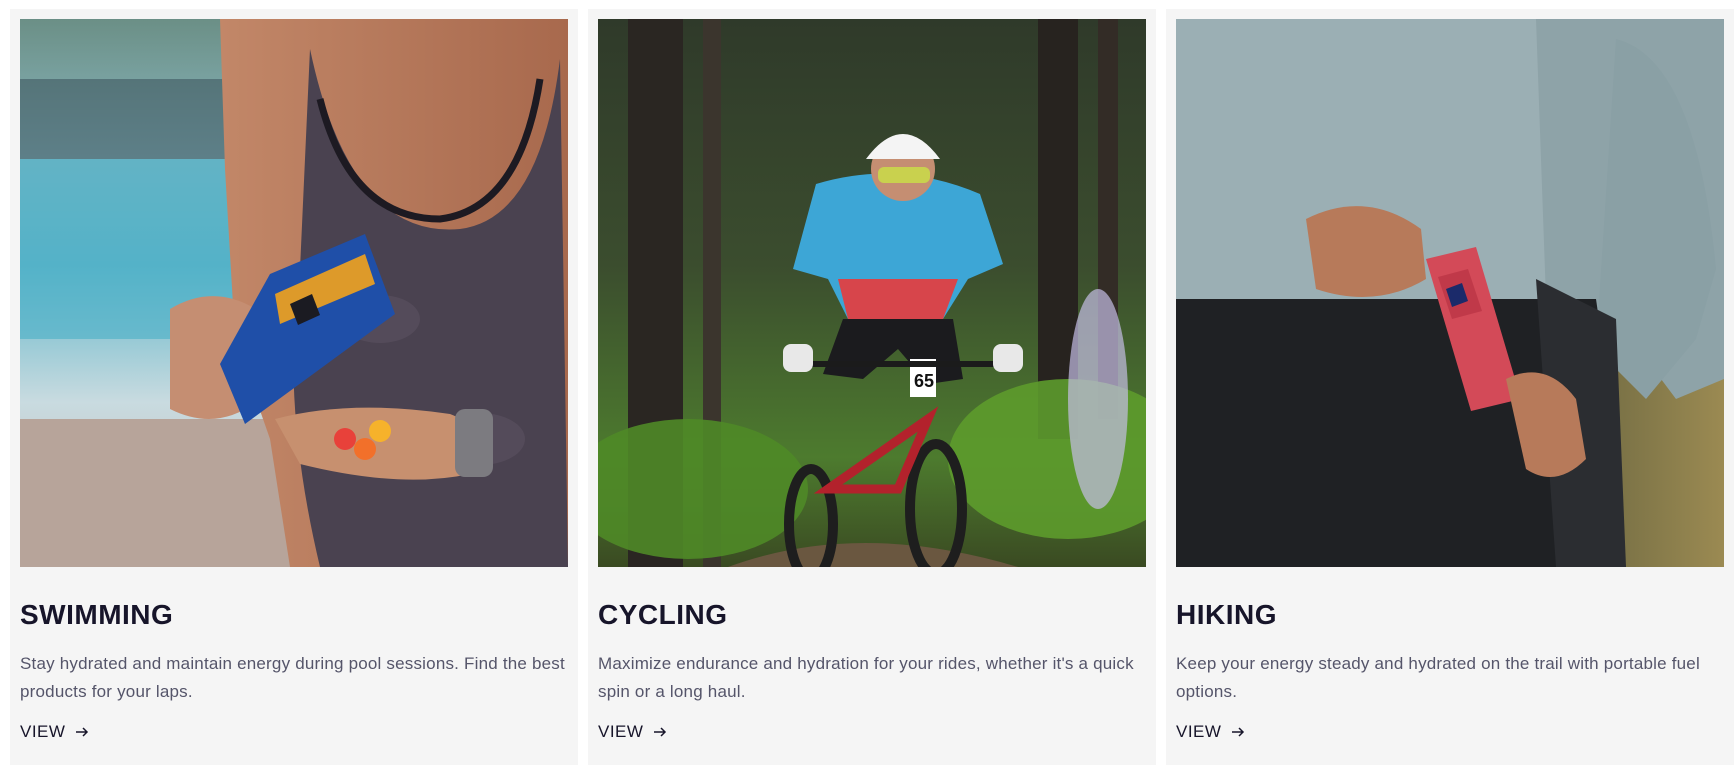  Describe the element at coordinates (1226, 614) in the screenshot. I see `card-title: HIKING` at that location.